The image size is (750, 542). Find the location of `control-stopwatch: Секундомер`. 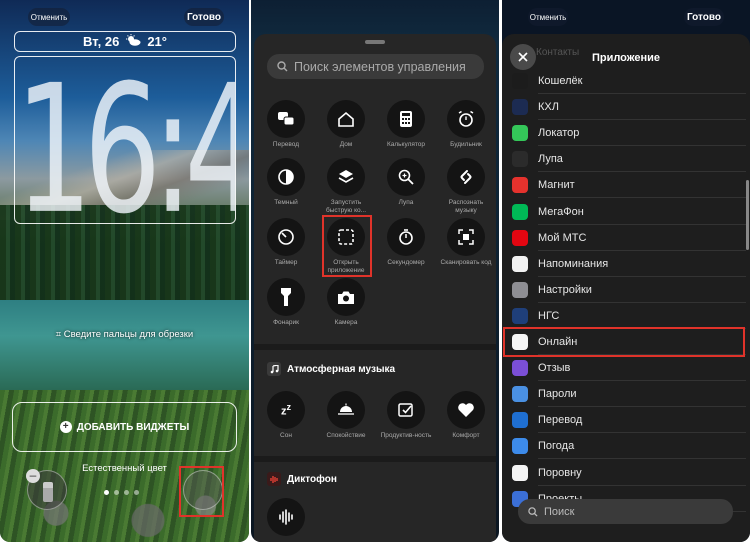

control-stopwatch: Секундомер is located at coordinates (406, 242).